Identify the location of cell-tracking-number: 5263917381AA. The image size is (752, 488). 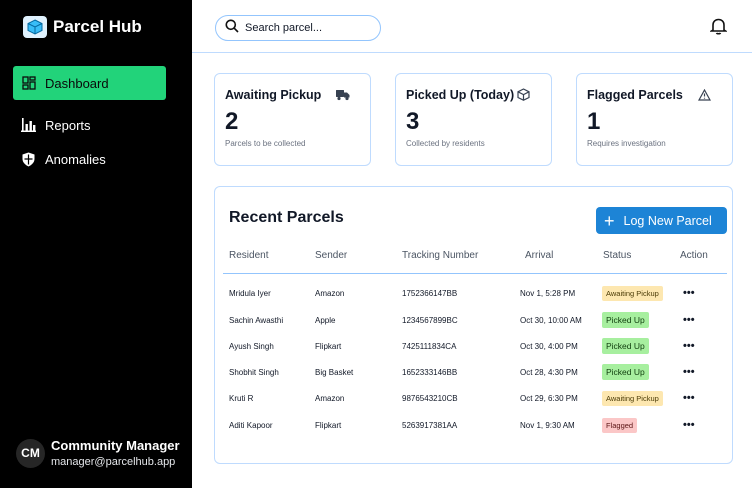
(430, 425).